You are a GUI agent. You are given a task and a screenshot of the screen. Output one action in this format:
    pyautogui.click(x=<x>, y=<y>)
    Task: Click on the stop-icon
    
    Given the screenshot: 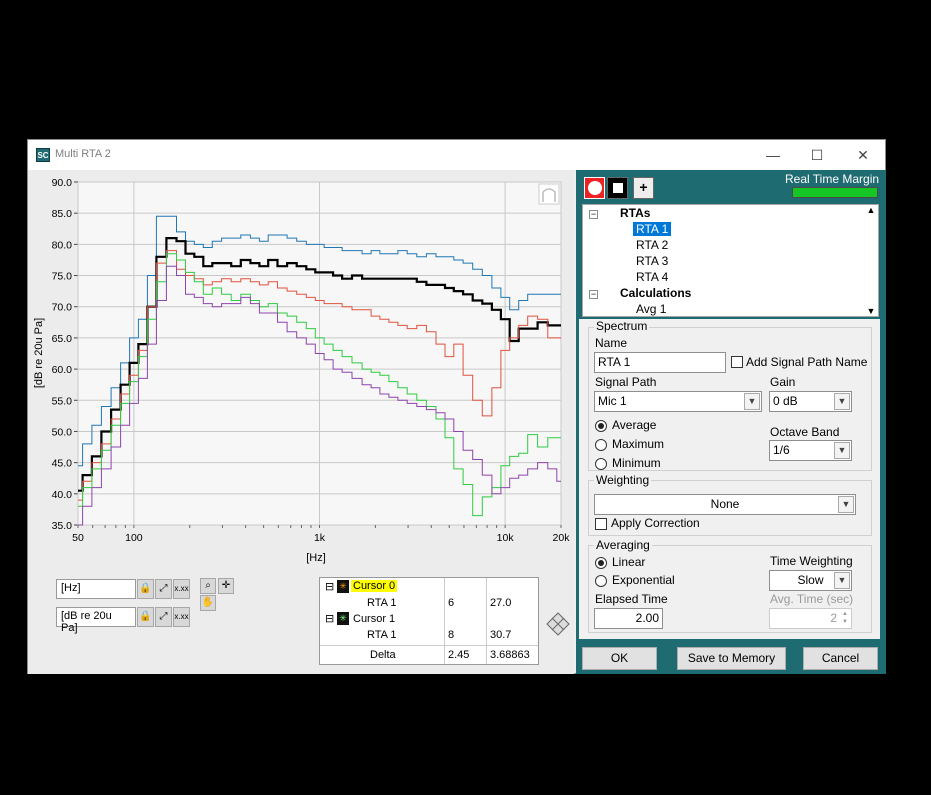 What is the action you would take?
    pyautogui.click(x=618, y=188)
    